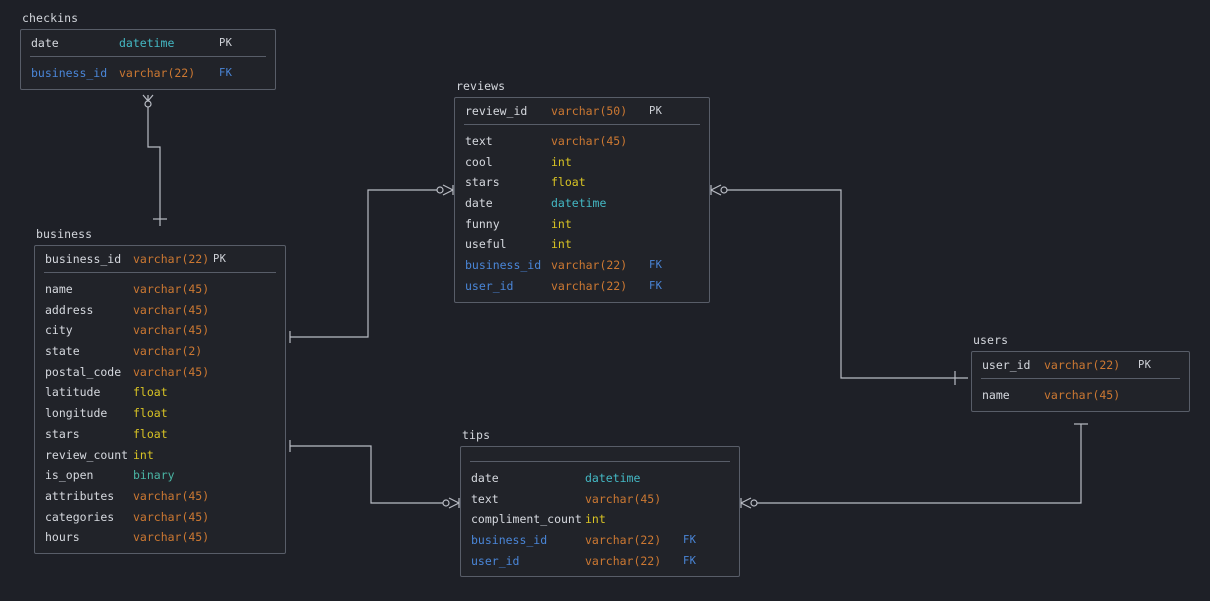  I want to click on column-row: user_id varchar(22) PK, so click(1080, 365).